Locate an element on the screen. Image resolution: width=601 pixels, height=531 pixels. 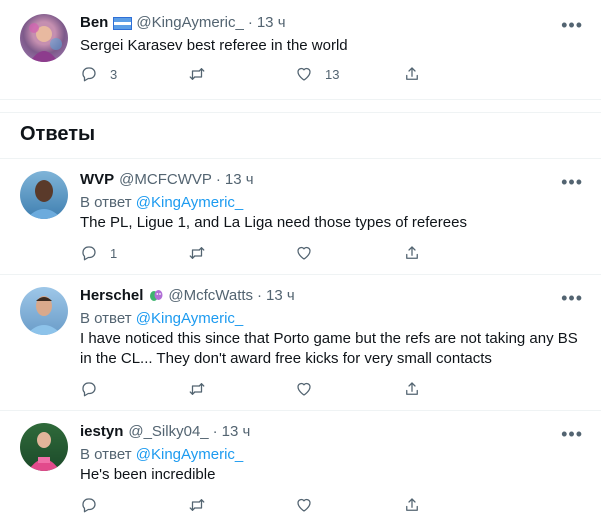
author-handle: @McfcWatts is located at coordinates (210, 296).